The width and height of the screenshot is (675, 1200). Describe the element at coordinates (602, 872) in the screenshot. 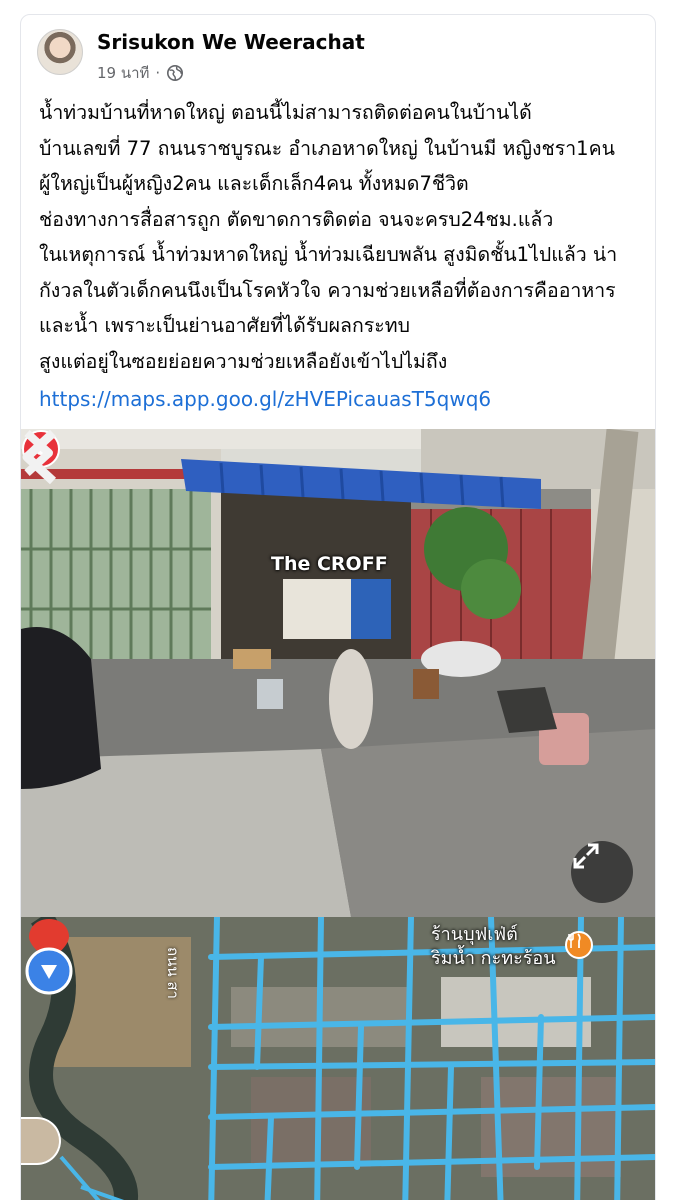

I see `expand-button` at that location.